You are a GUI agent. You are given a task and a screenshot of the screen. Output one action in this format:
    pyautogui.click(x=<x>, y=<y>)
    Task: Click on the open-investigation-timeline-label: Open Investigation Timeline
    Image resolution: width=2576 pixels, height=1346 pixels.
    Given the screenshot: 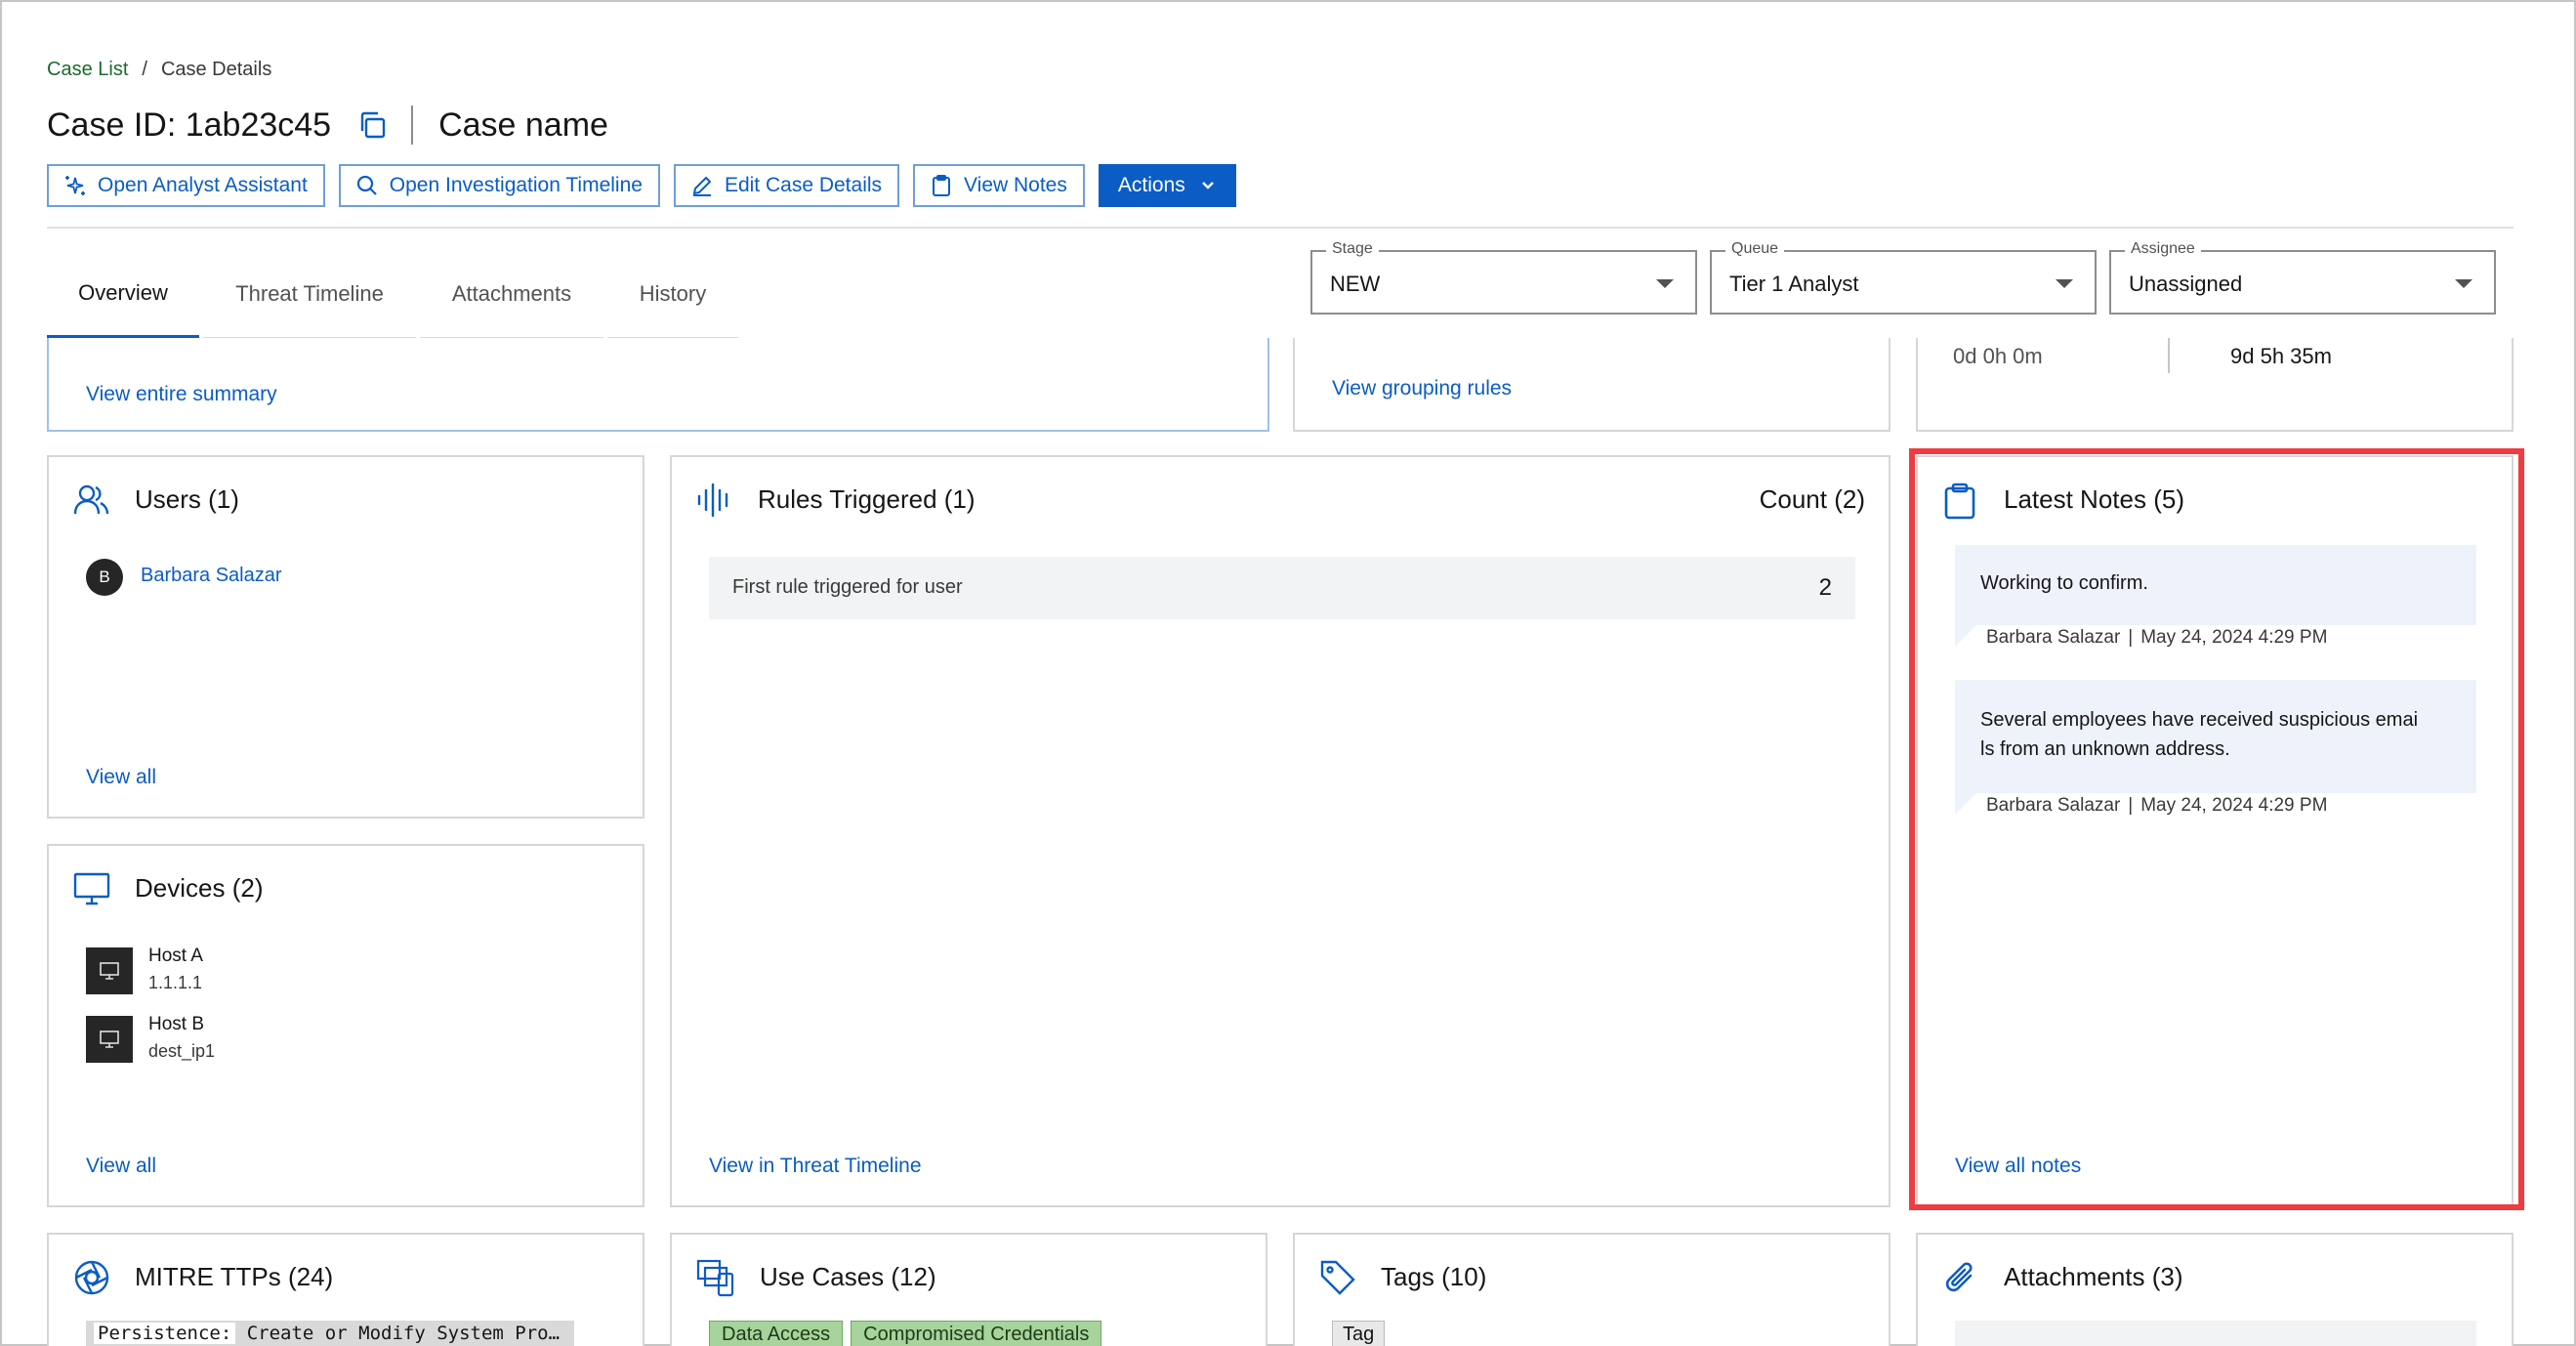 What is the action you would take?
    pyautogui.click(x=516, y=185)
    